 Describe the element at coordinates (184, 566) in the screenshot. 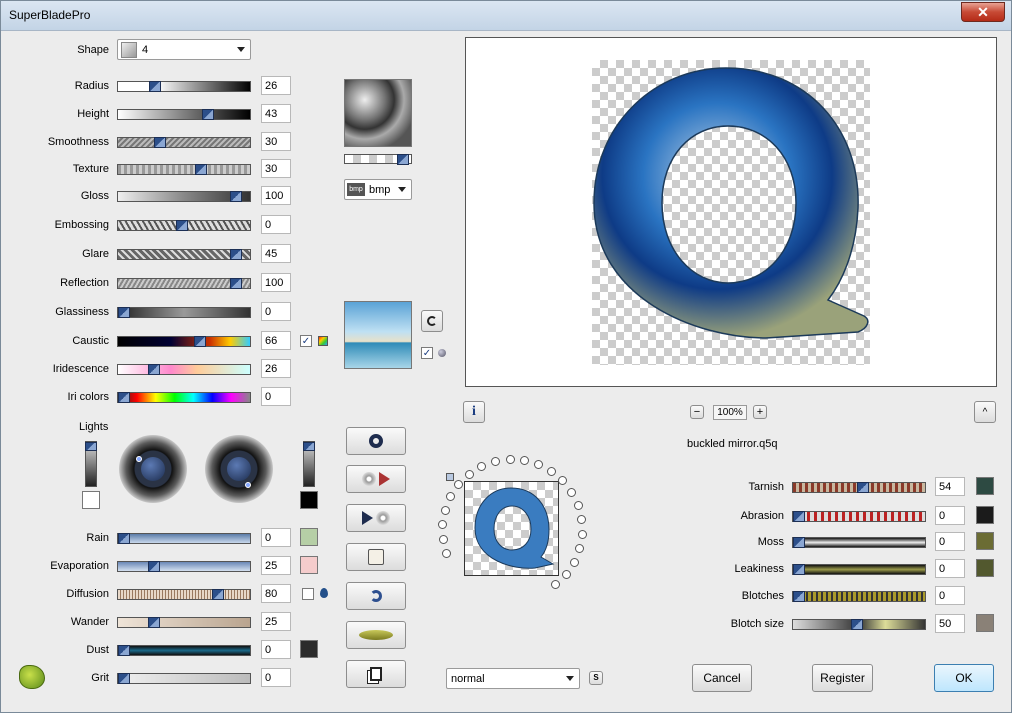

I see `evaporation-slider` at that location.